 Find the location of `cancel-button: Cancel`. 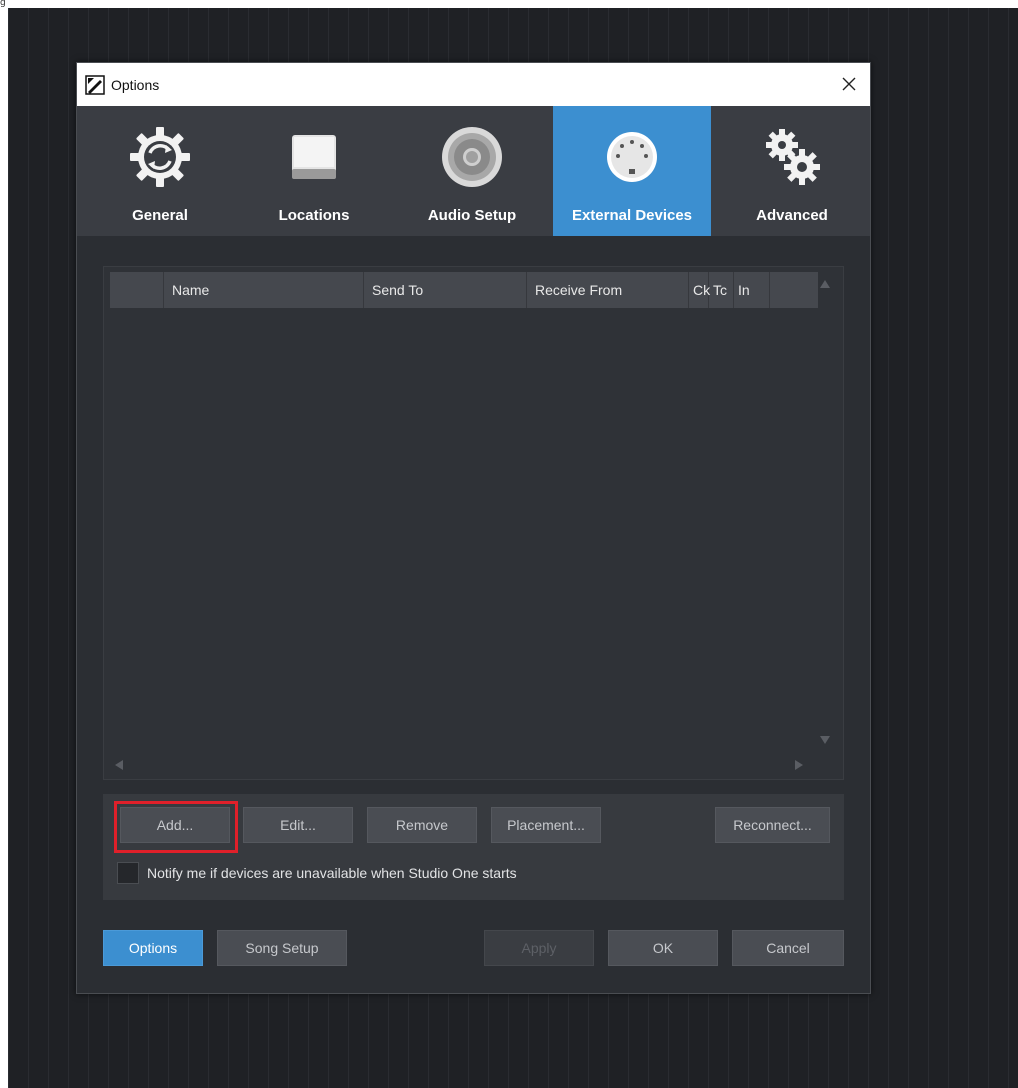

cancel-button: Cancel is located at coordinates (788, 948).